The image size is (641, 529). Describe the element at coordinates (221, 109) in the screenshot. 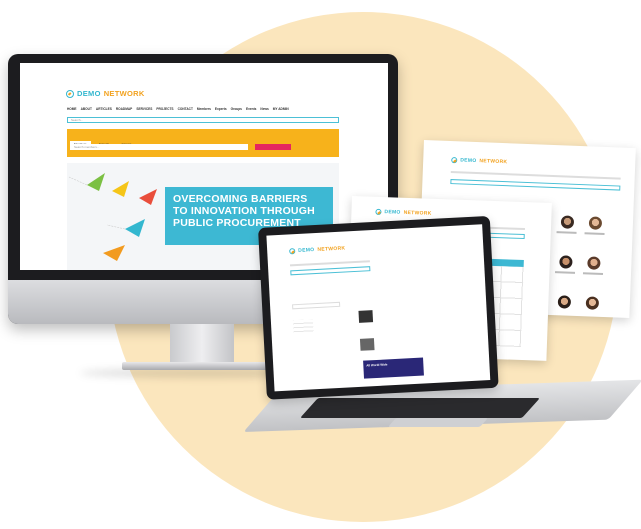

I see `nav-experts: Experts` at that location.